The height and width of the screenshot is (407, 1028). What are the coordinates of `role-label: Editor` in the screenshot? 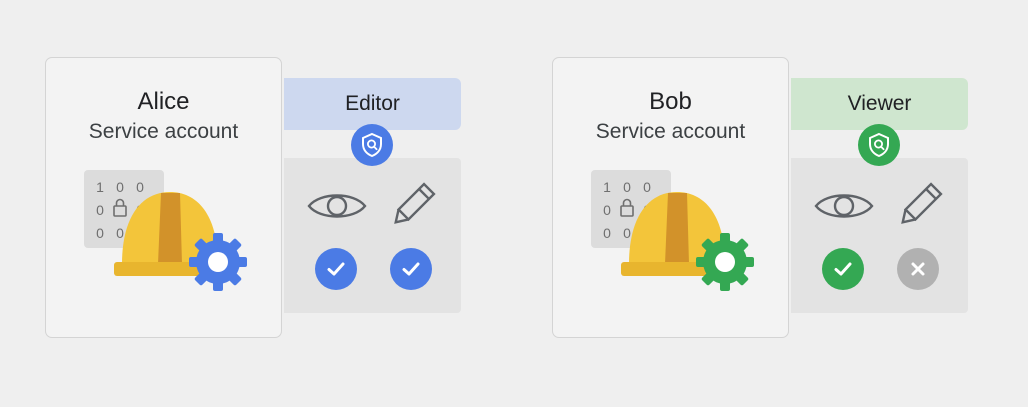 It's located at (372, 103).